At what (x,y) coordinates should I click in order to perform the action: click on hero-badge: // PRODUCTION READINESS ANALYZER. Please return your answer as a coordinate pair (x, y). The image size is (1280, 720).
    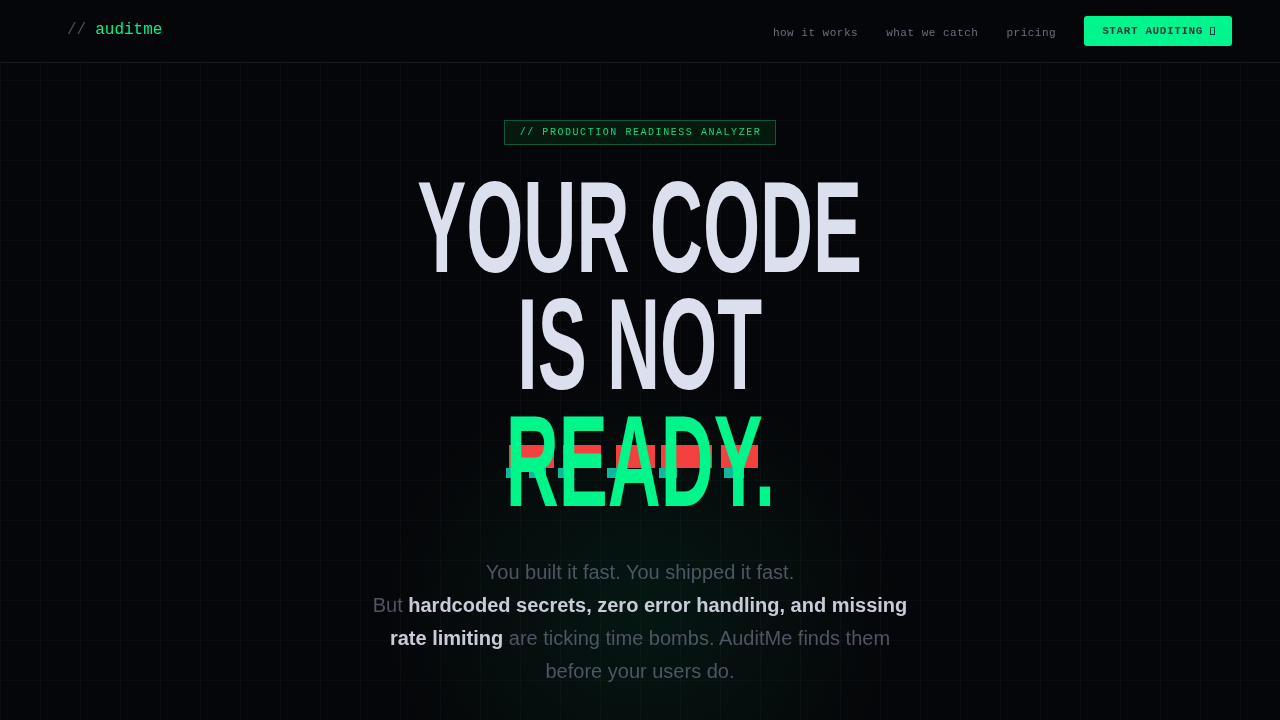
    Looking at the image, I should click on (640, 132).